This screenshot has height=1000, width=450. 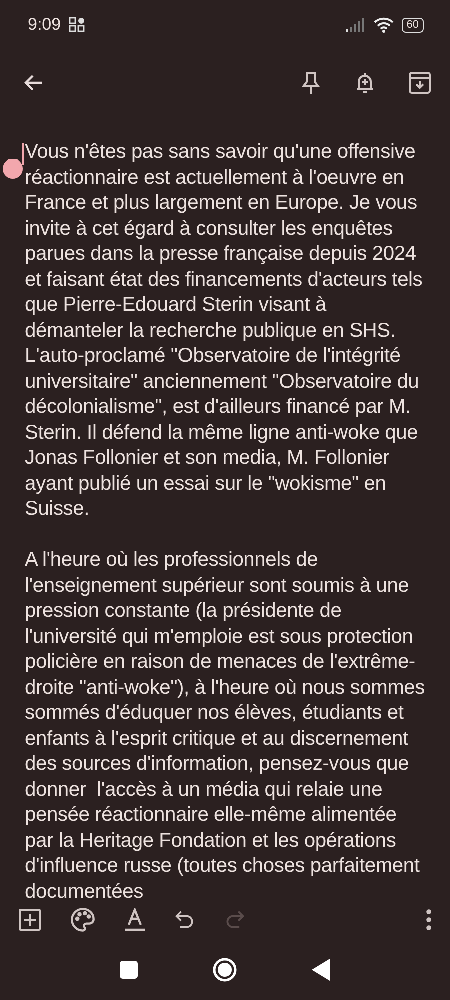 I want to click on text-cursor, so click(x=23, y=154).